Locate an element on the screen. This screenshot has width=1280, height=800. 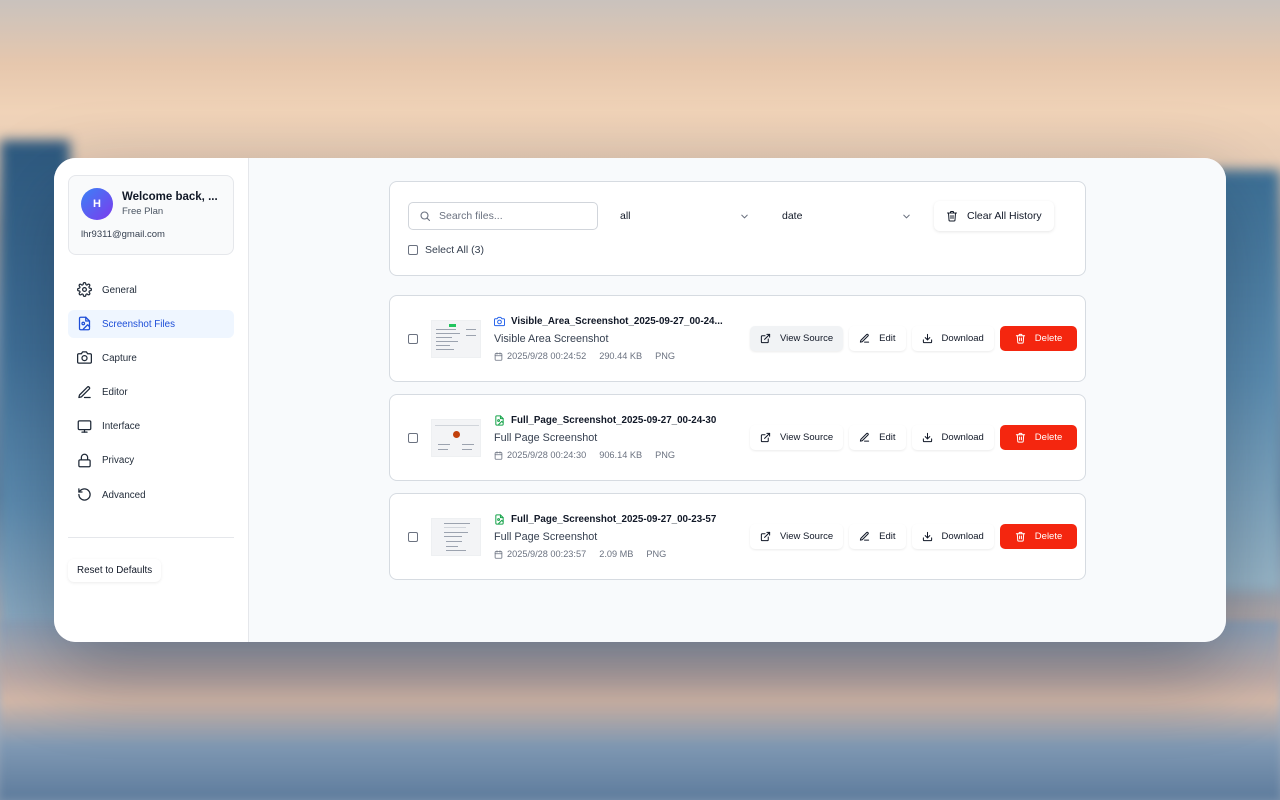
rotate-icon is located at coordinates (85, 495).